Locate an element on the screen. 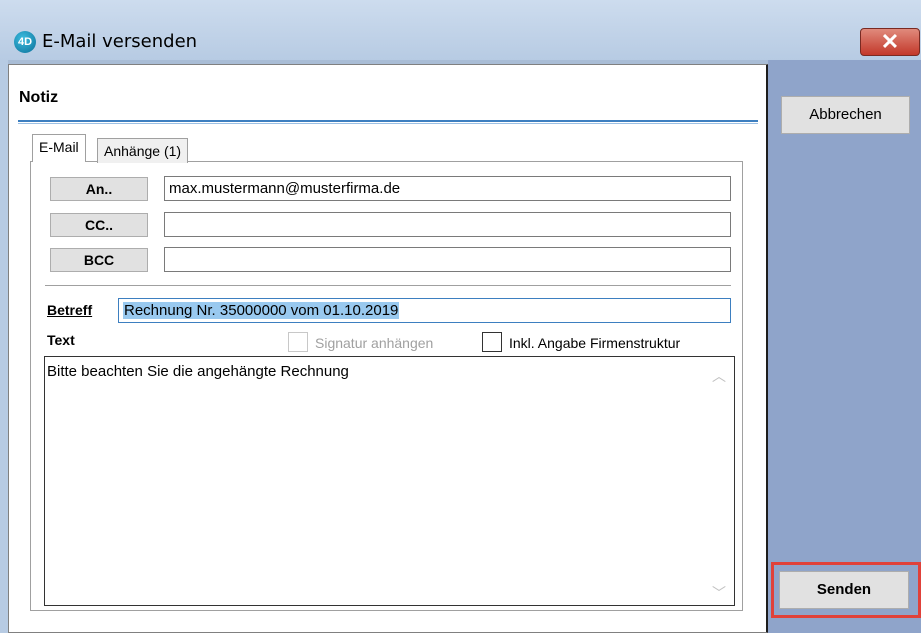 This screenshot has width=921, height=633. scroll-up-icon: ︿ is located at coordinates (719, 376).